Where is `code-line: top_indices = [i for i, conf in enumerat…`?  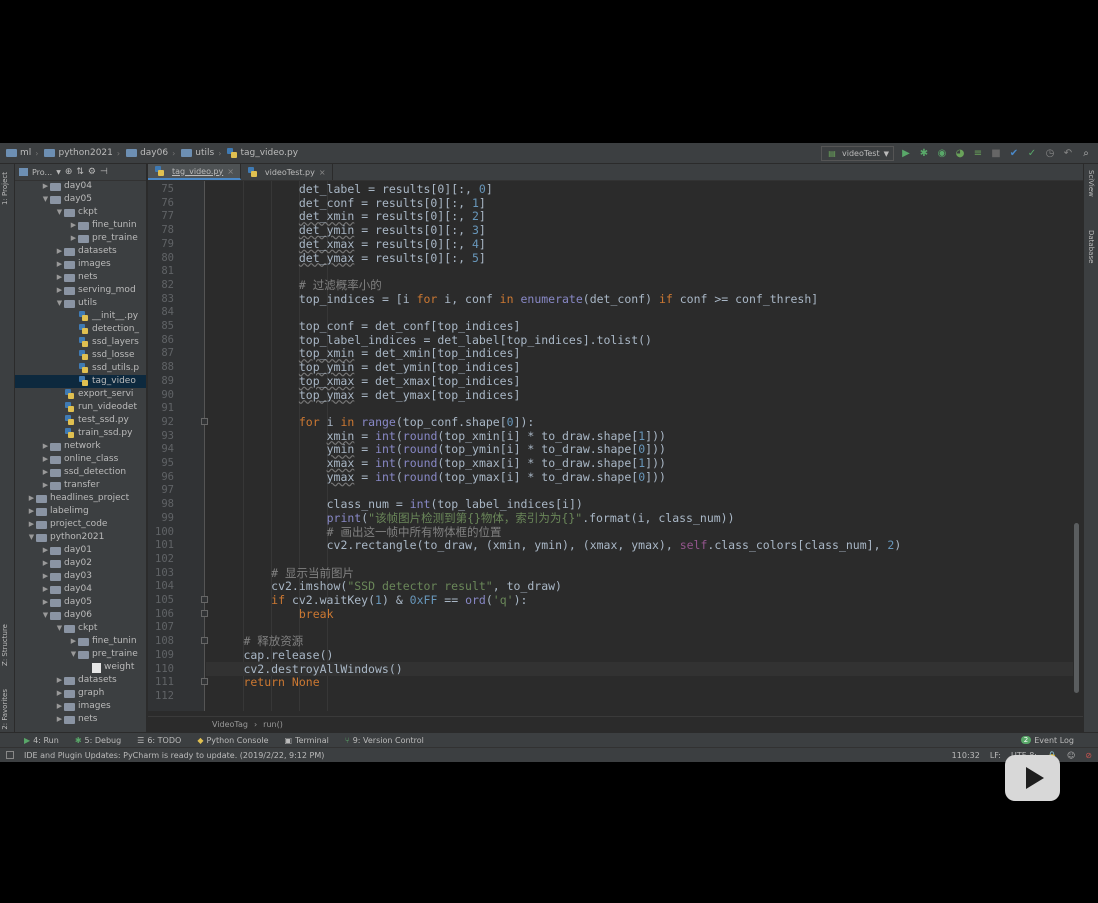 code-line: top_indices = [i for i, conf in enumerat… is located at coordinates (512, 299).